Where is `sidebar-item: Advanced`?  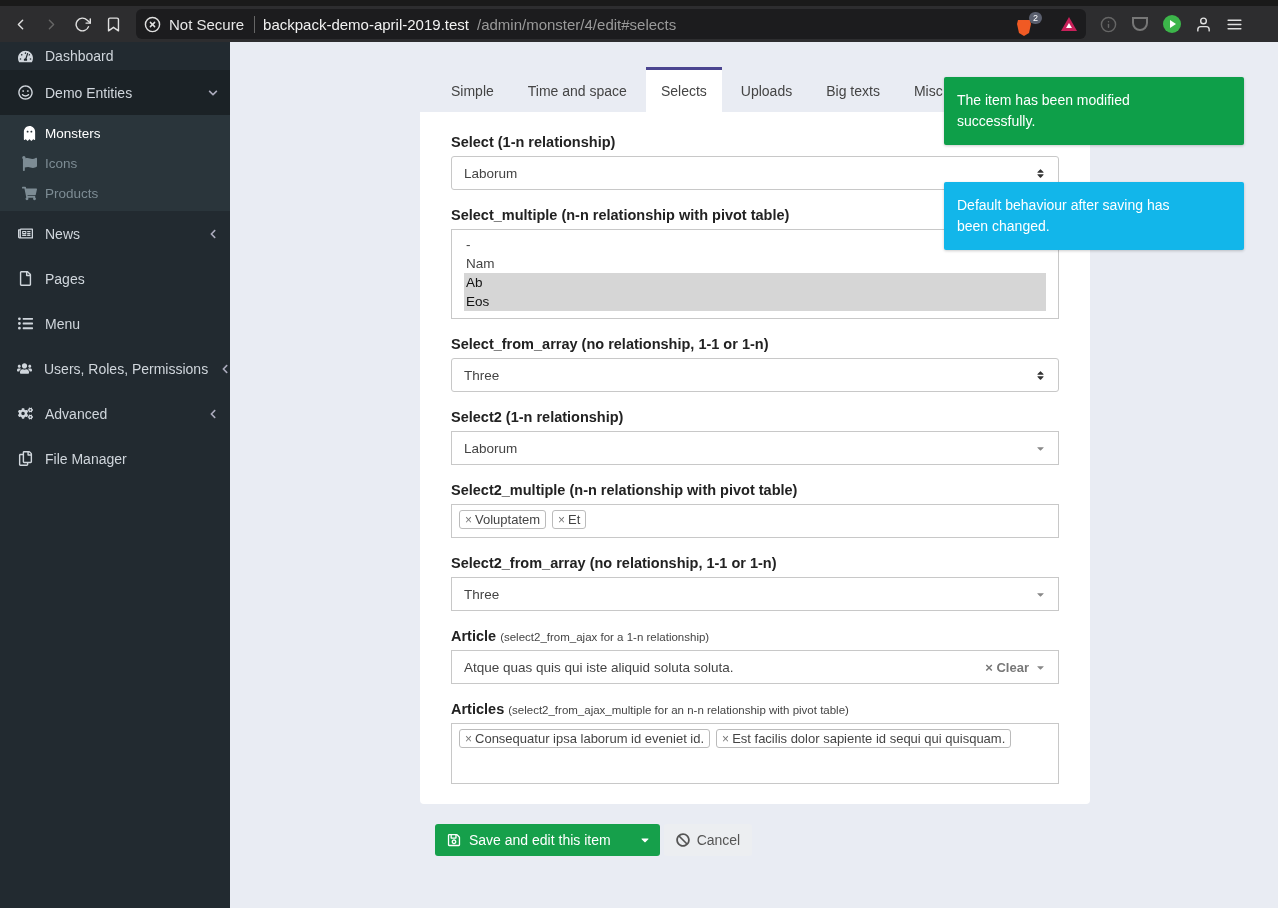 sidebar-item: Advanced is located at coordinates (115, 413).